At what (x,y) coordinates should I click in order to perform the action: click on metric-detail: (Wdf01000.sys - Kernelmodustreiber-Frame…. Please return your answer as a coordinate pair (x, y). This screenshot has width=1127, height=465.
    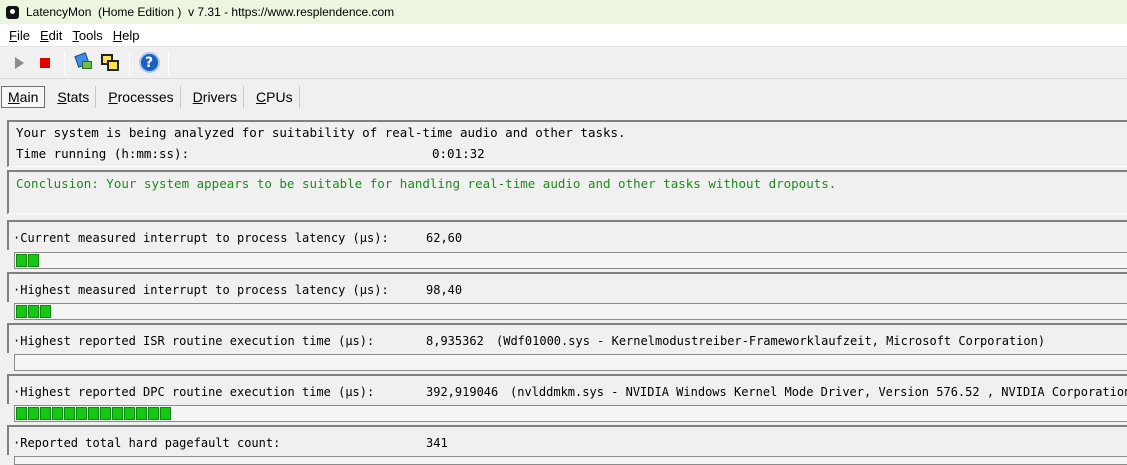
    Looking at the image, I should click on (771, 341).